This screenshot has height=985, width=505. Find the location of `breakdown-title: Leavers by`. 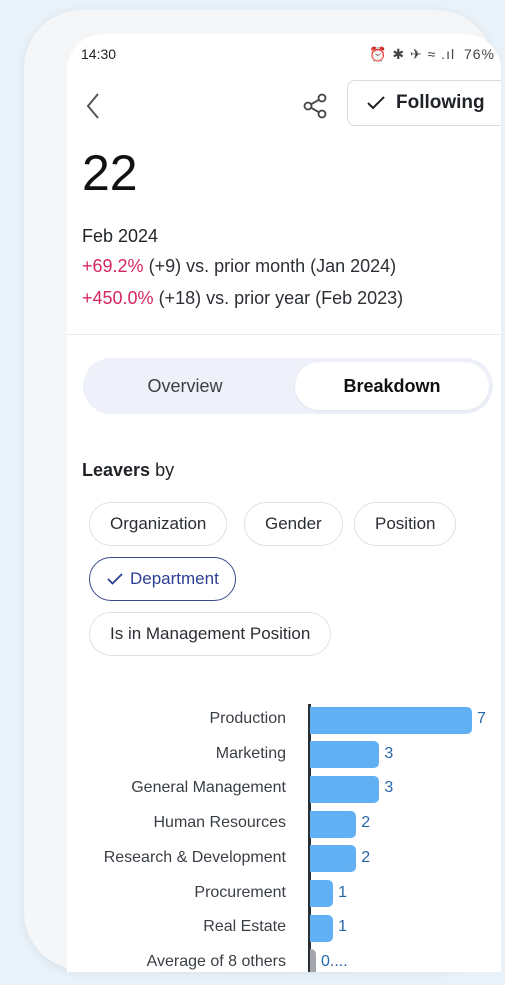

breakdown-title: Leavers by is located at coordinates (128, 470).